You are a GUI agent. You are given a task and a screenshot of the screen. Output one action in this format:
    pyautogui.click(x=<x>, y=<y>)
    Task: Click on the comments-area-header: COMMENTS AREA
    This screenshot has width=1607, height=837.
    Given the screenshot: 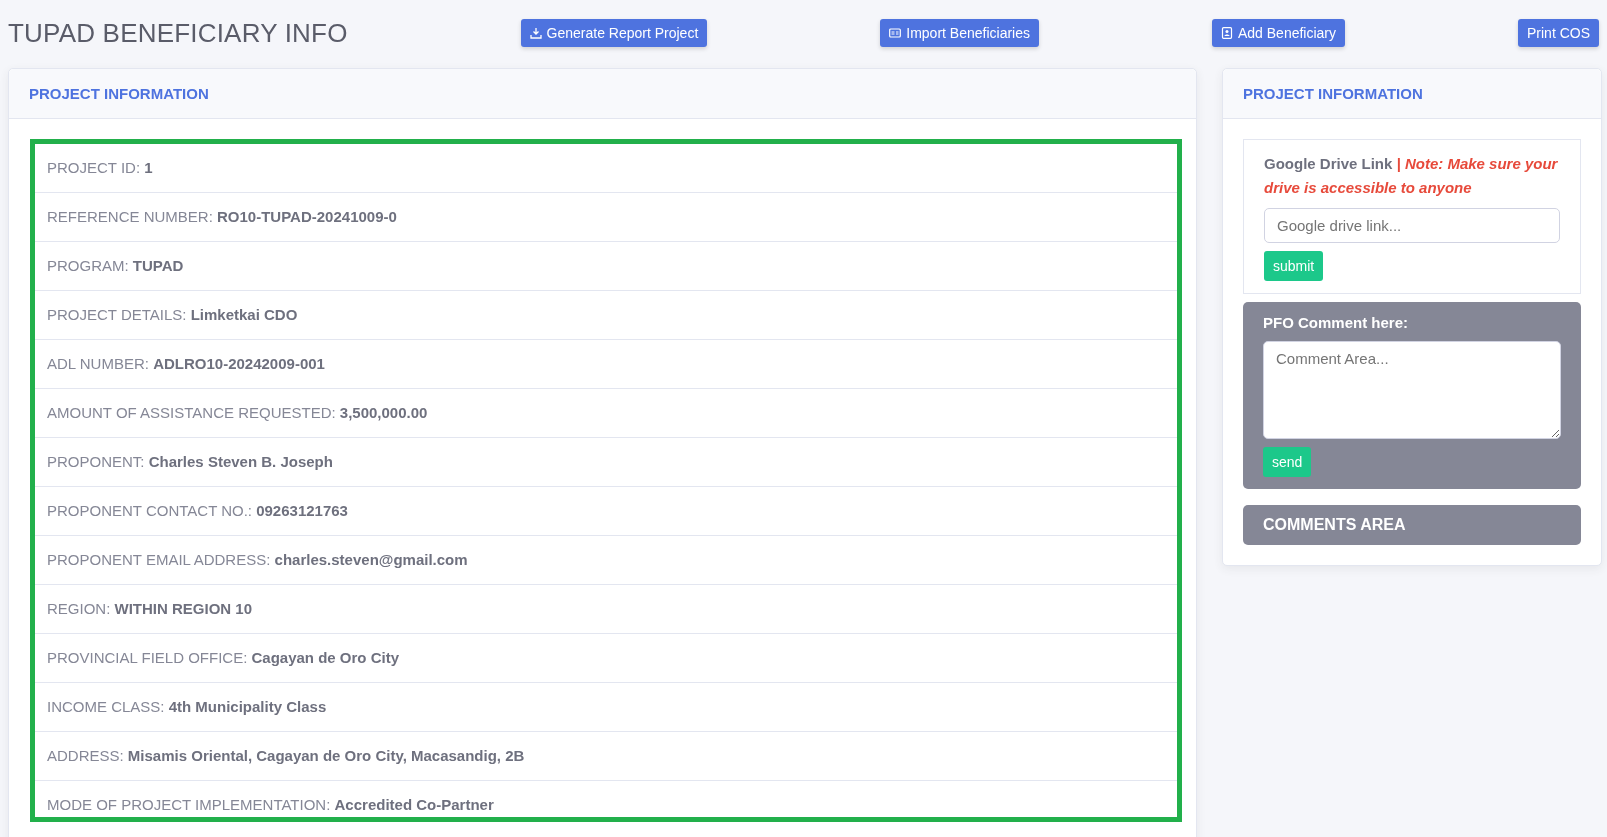 What is the action you would take?
    pyautogui.click(x=1412, y=525)
    